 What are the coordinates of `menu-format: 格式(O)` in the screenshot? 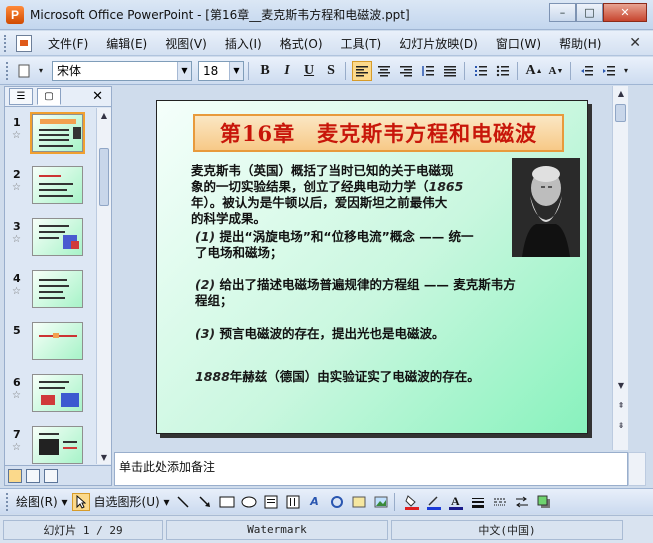 It's located at (301, 43).